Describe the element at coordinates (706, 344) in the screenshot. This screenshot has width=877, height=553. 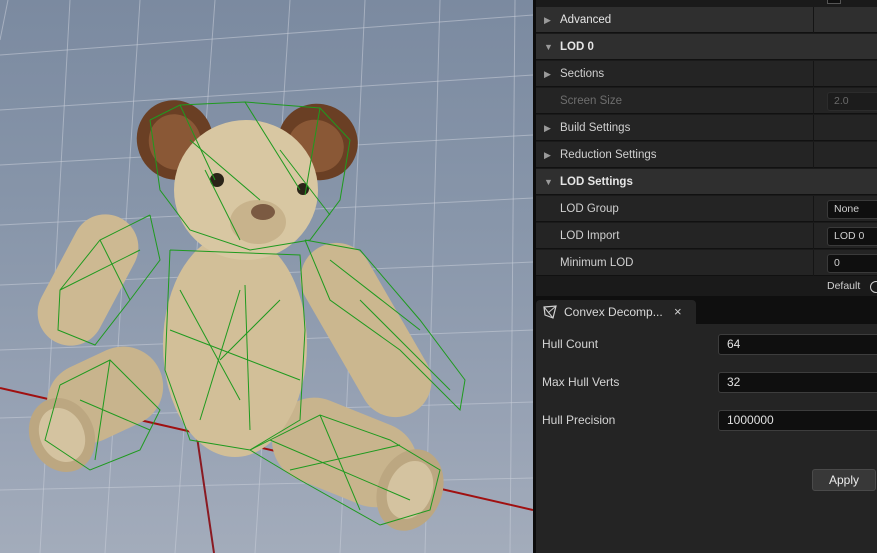
I see `hull-count-row: Hull Count 64` at that location.